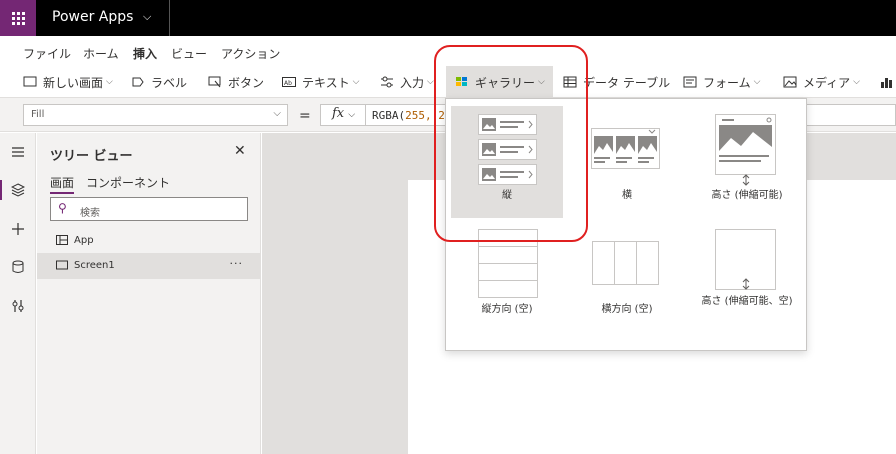 The height and width of the screenshot is (454, 896). I want to click on gallery-option-vertical-blank: 縦方向 (空), so click(507, 278).